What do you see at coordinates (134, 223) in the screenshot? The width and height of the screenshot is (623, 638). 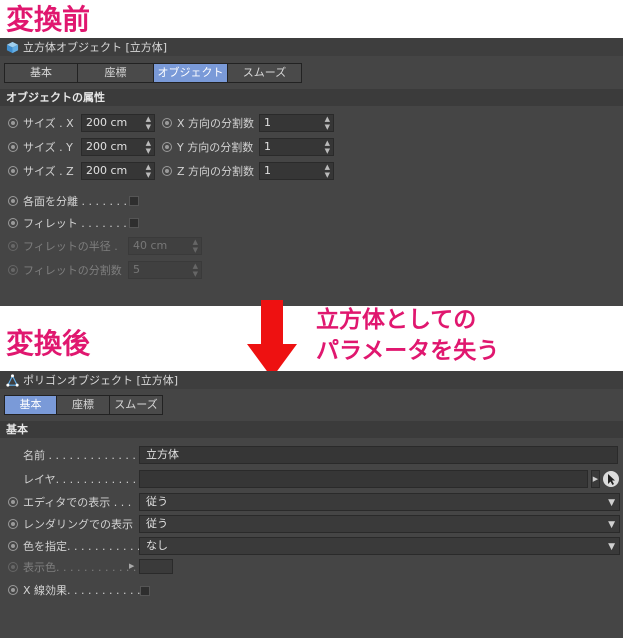 I see `fillet-checkbox` at bounding box center [134, 223].